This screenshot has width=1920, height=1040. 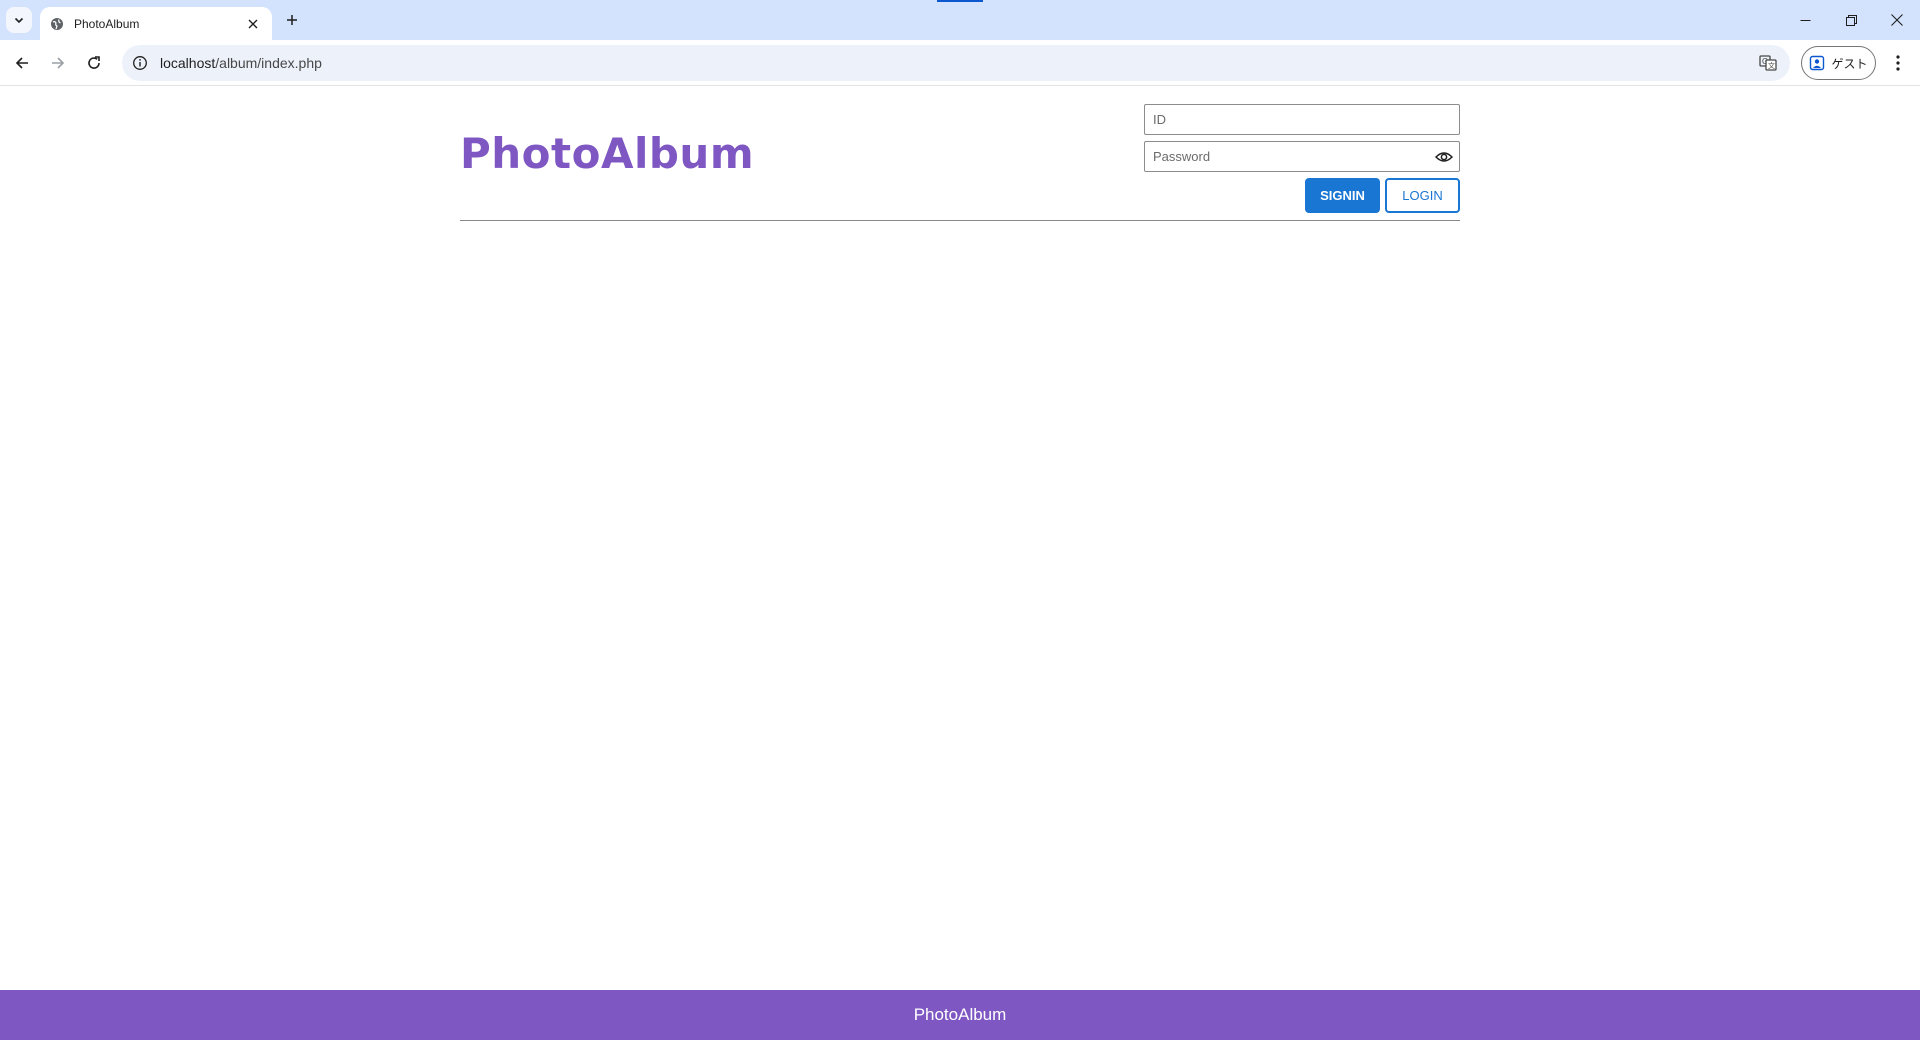 What do you see at coordinates (107, 23) in the screenshot?
I see `tab-title: PhotoAlbum` at bounding box center [107, 23].